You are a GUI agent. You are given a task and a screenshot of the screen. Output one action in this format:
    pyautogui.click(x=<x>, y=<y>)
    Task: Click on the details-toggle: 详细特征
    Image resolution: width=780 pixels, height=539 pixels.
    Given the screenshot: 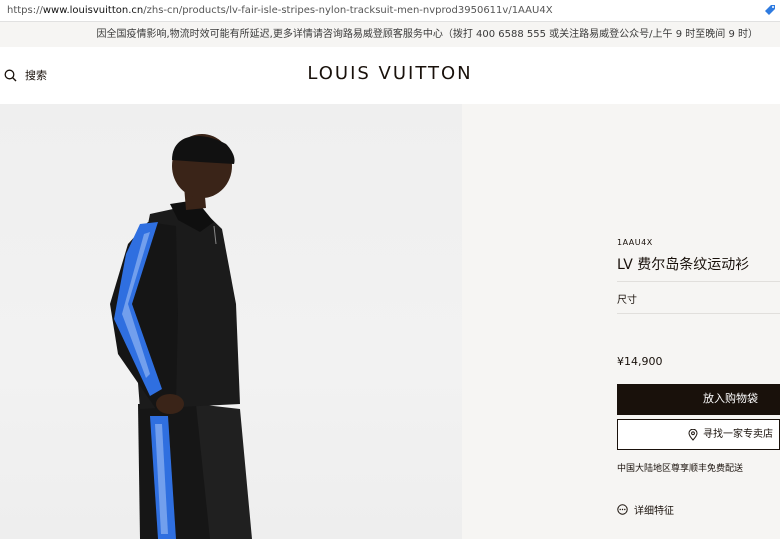 What is the action you would take?
    pyautogui.click(x=645, y=509)
    